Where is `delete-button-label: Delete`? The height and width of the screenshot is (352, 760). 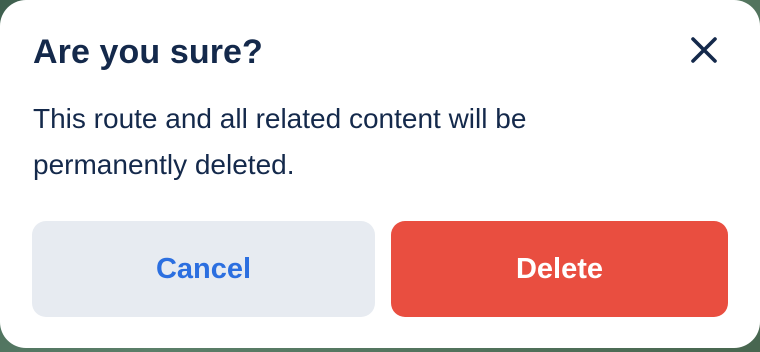
delete-button-label: Delete is located at coordinates (559, 268).